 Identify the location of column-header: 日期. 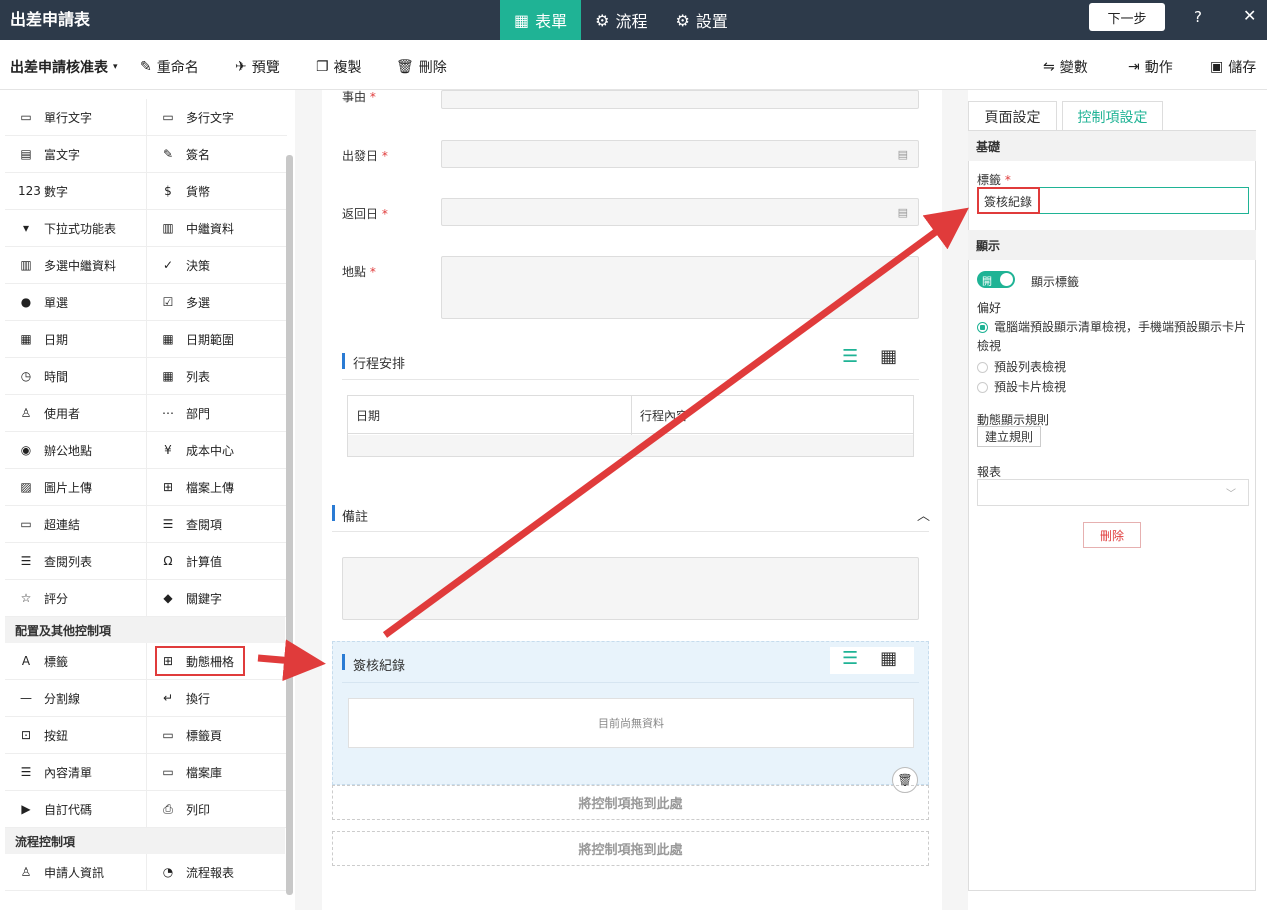
(368, 416).